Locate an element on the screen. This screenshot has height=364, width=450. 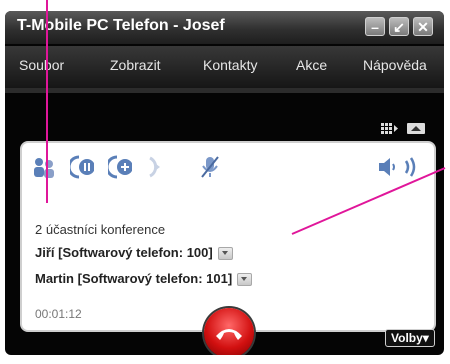
dialpad-toggle-icon is located at coordinates (389, 128).